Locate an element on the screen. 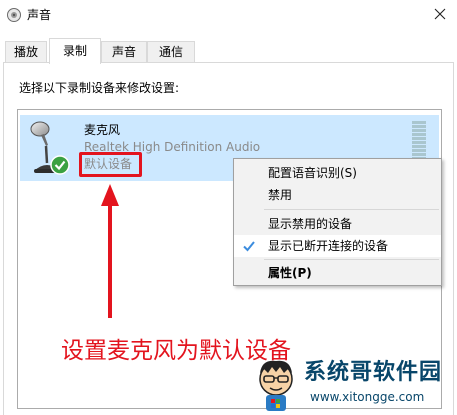  watermark-title: 系统哥软件园 is located at coordinates (373, 372).